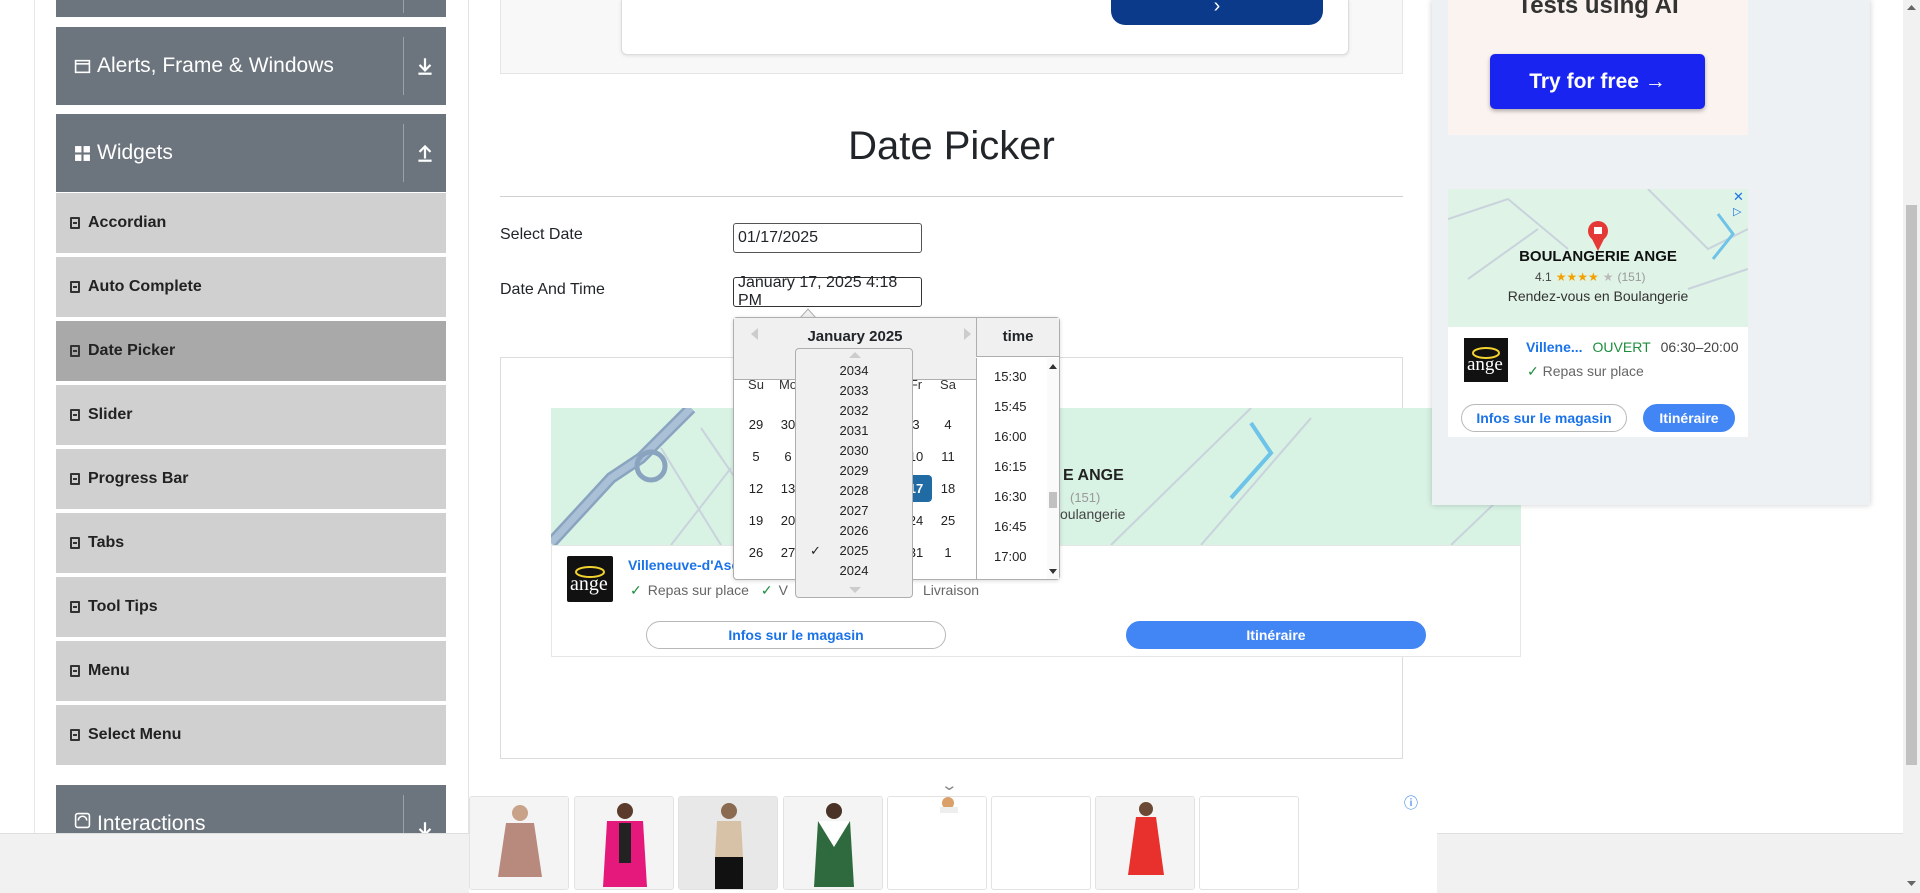 The image size is (1920, 893). What do you see at coordinates (827, 238) in the screenshot?
I see `select-date-input: 01/17/2025` at bounding box center [827, 238].